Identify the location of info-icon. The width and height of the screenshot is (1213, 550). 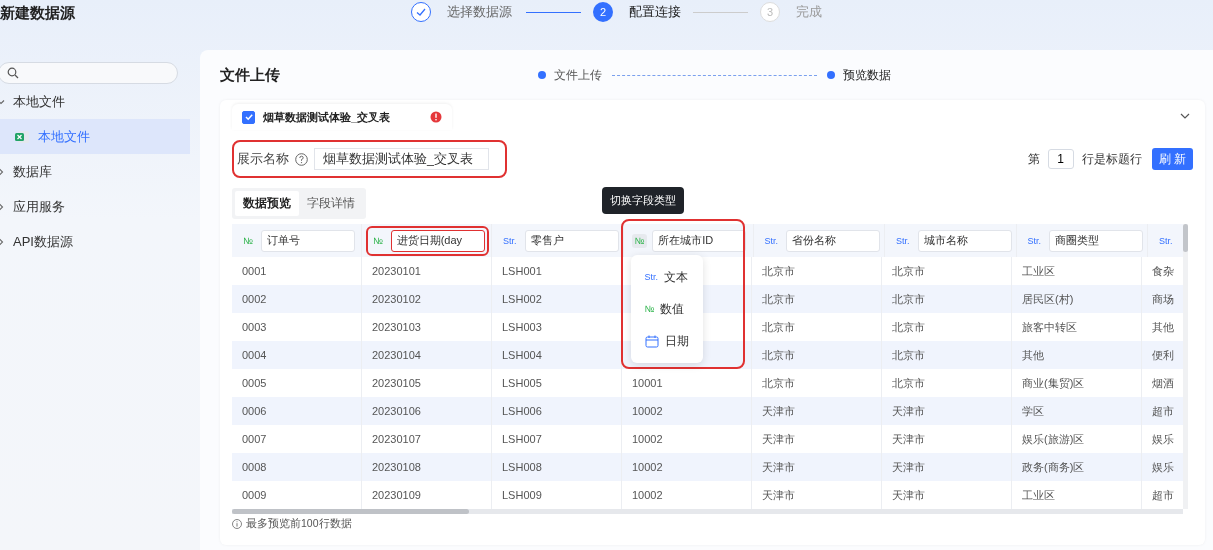
(237, 524).